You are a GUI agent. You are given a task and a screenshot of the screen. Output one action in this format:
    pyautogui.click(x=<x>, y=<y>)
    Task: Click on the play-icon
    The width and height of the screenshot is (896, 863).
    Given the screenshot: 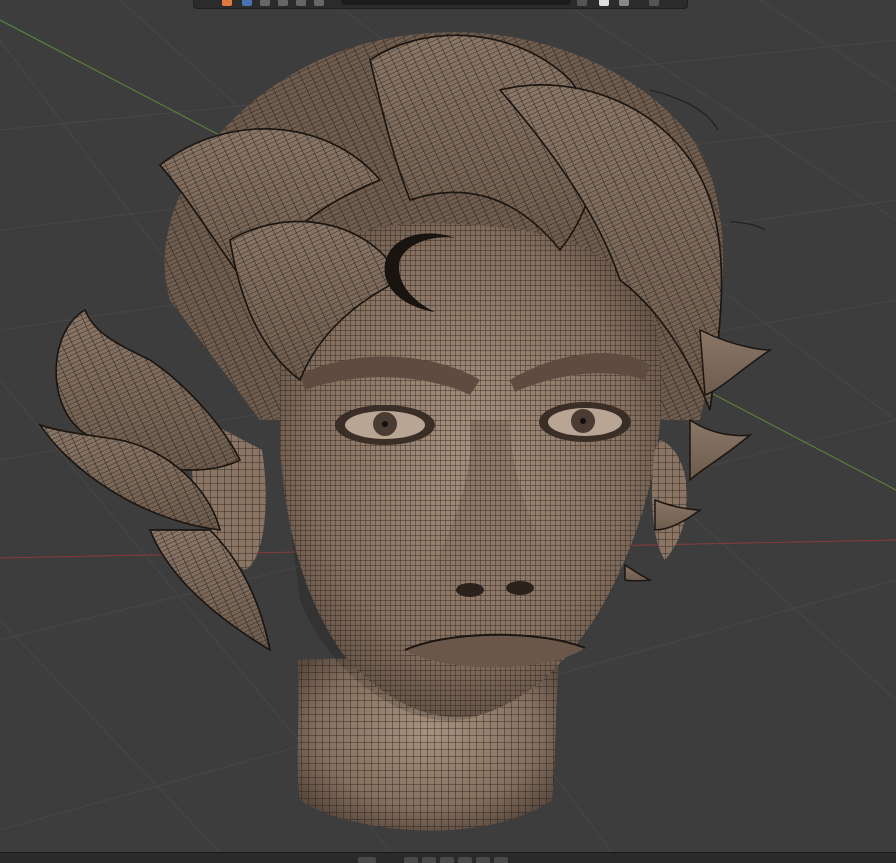 What is the action you would take?
    pyautogui.click(x=465, y=860)
    